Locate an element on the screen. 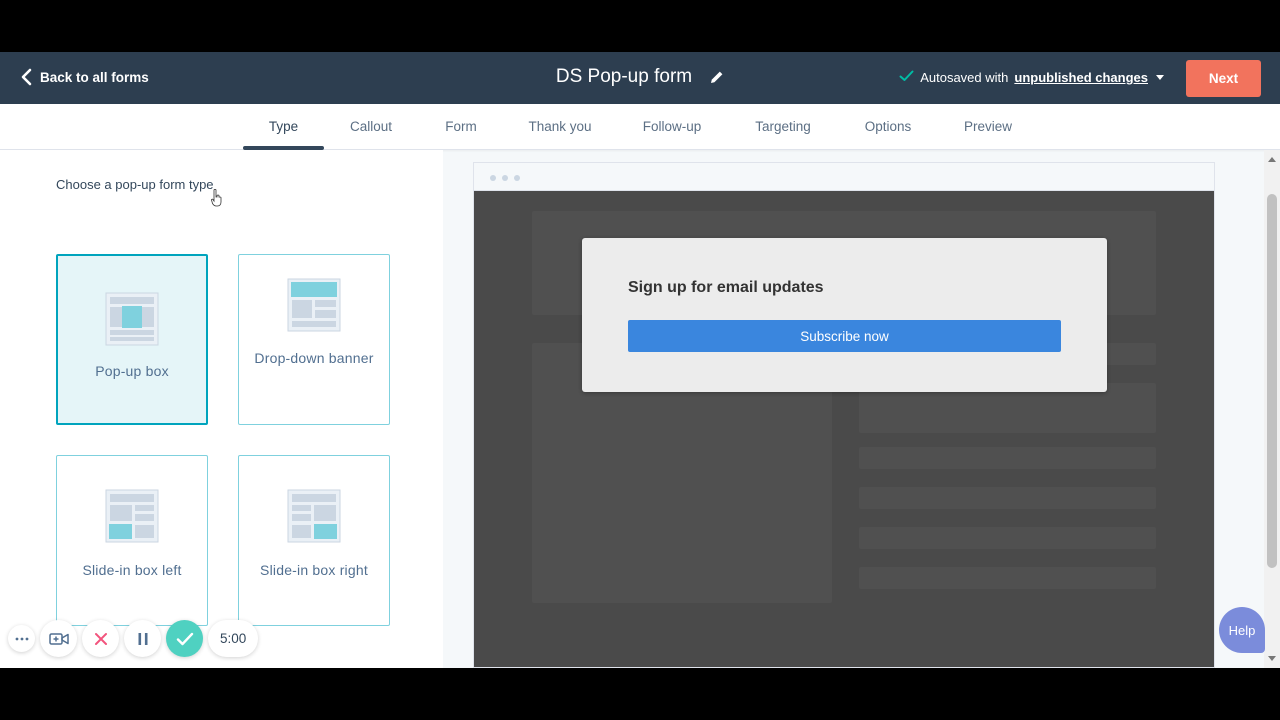  recorder-camera-button is located at coordinates (58, 638).